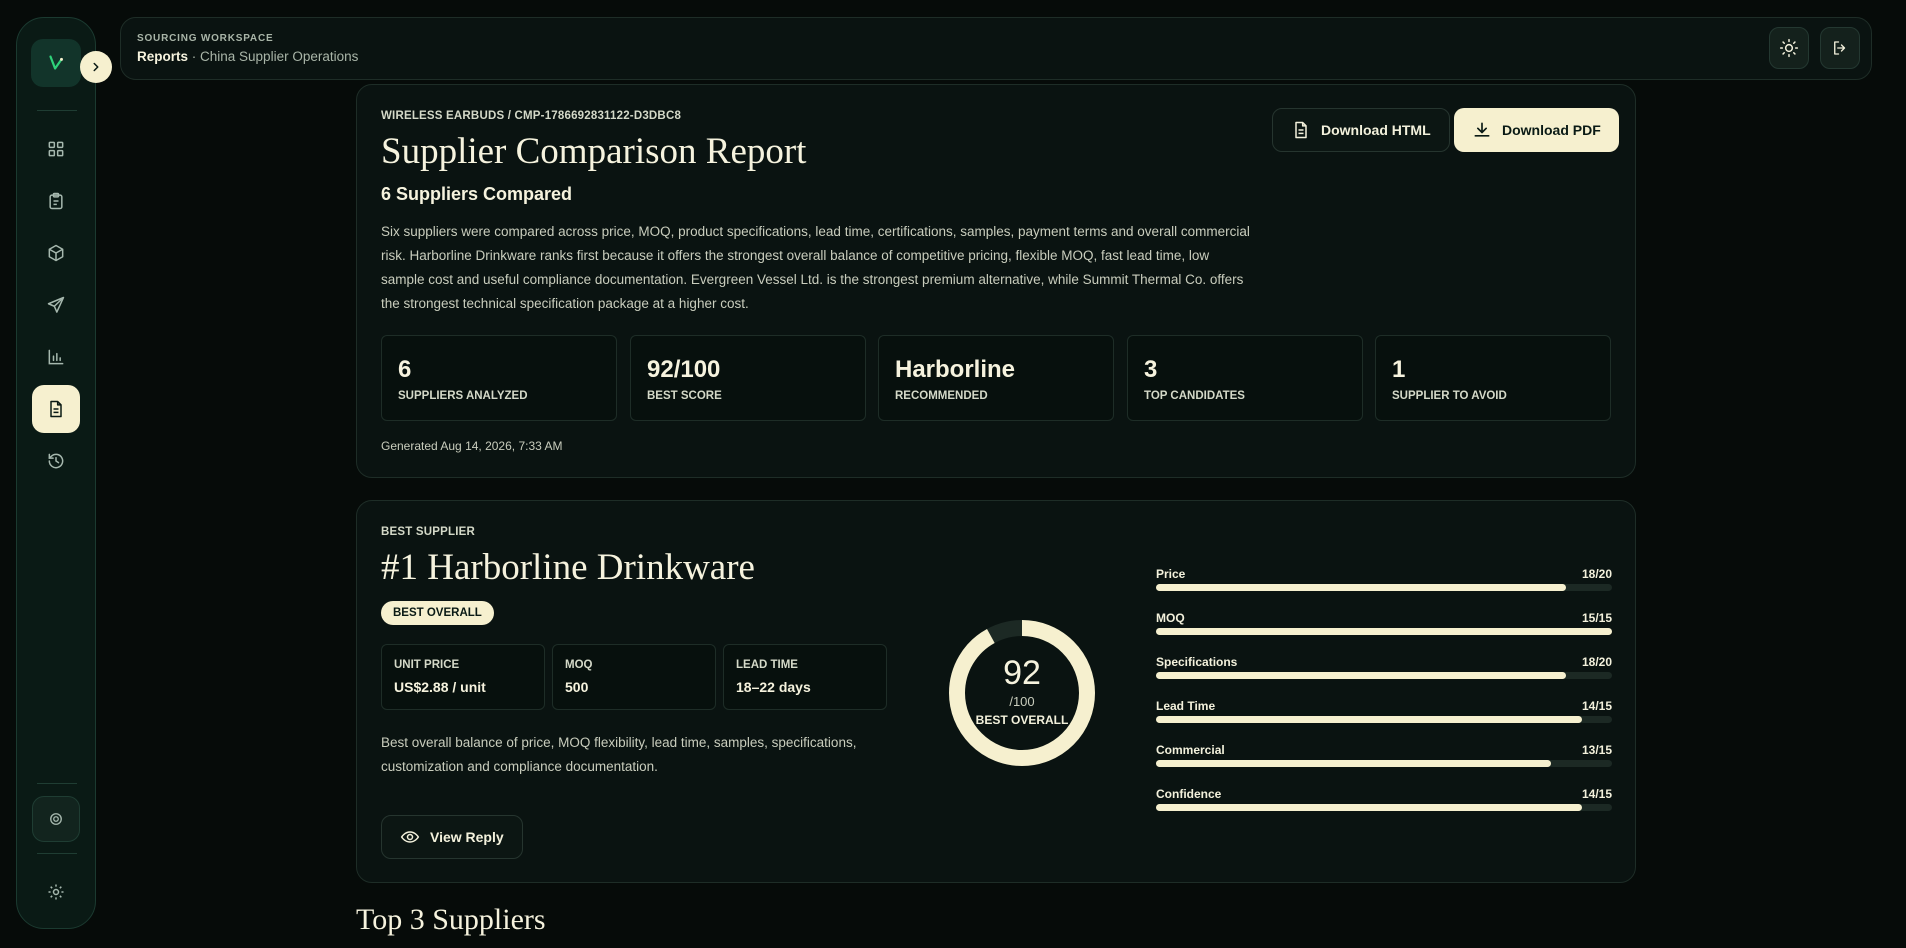  I want to click on history-icon, so click(56, 461).